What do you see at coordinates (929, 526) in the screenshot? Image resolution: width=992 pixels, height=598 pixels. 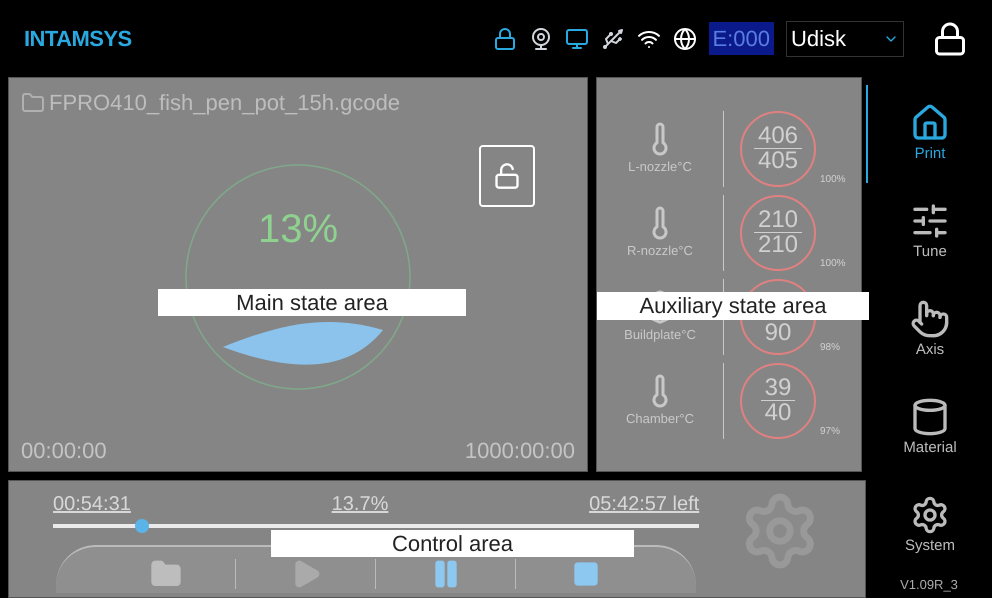 I see `sidebar-tab: System` at bounding box center [929, 526].